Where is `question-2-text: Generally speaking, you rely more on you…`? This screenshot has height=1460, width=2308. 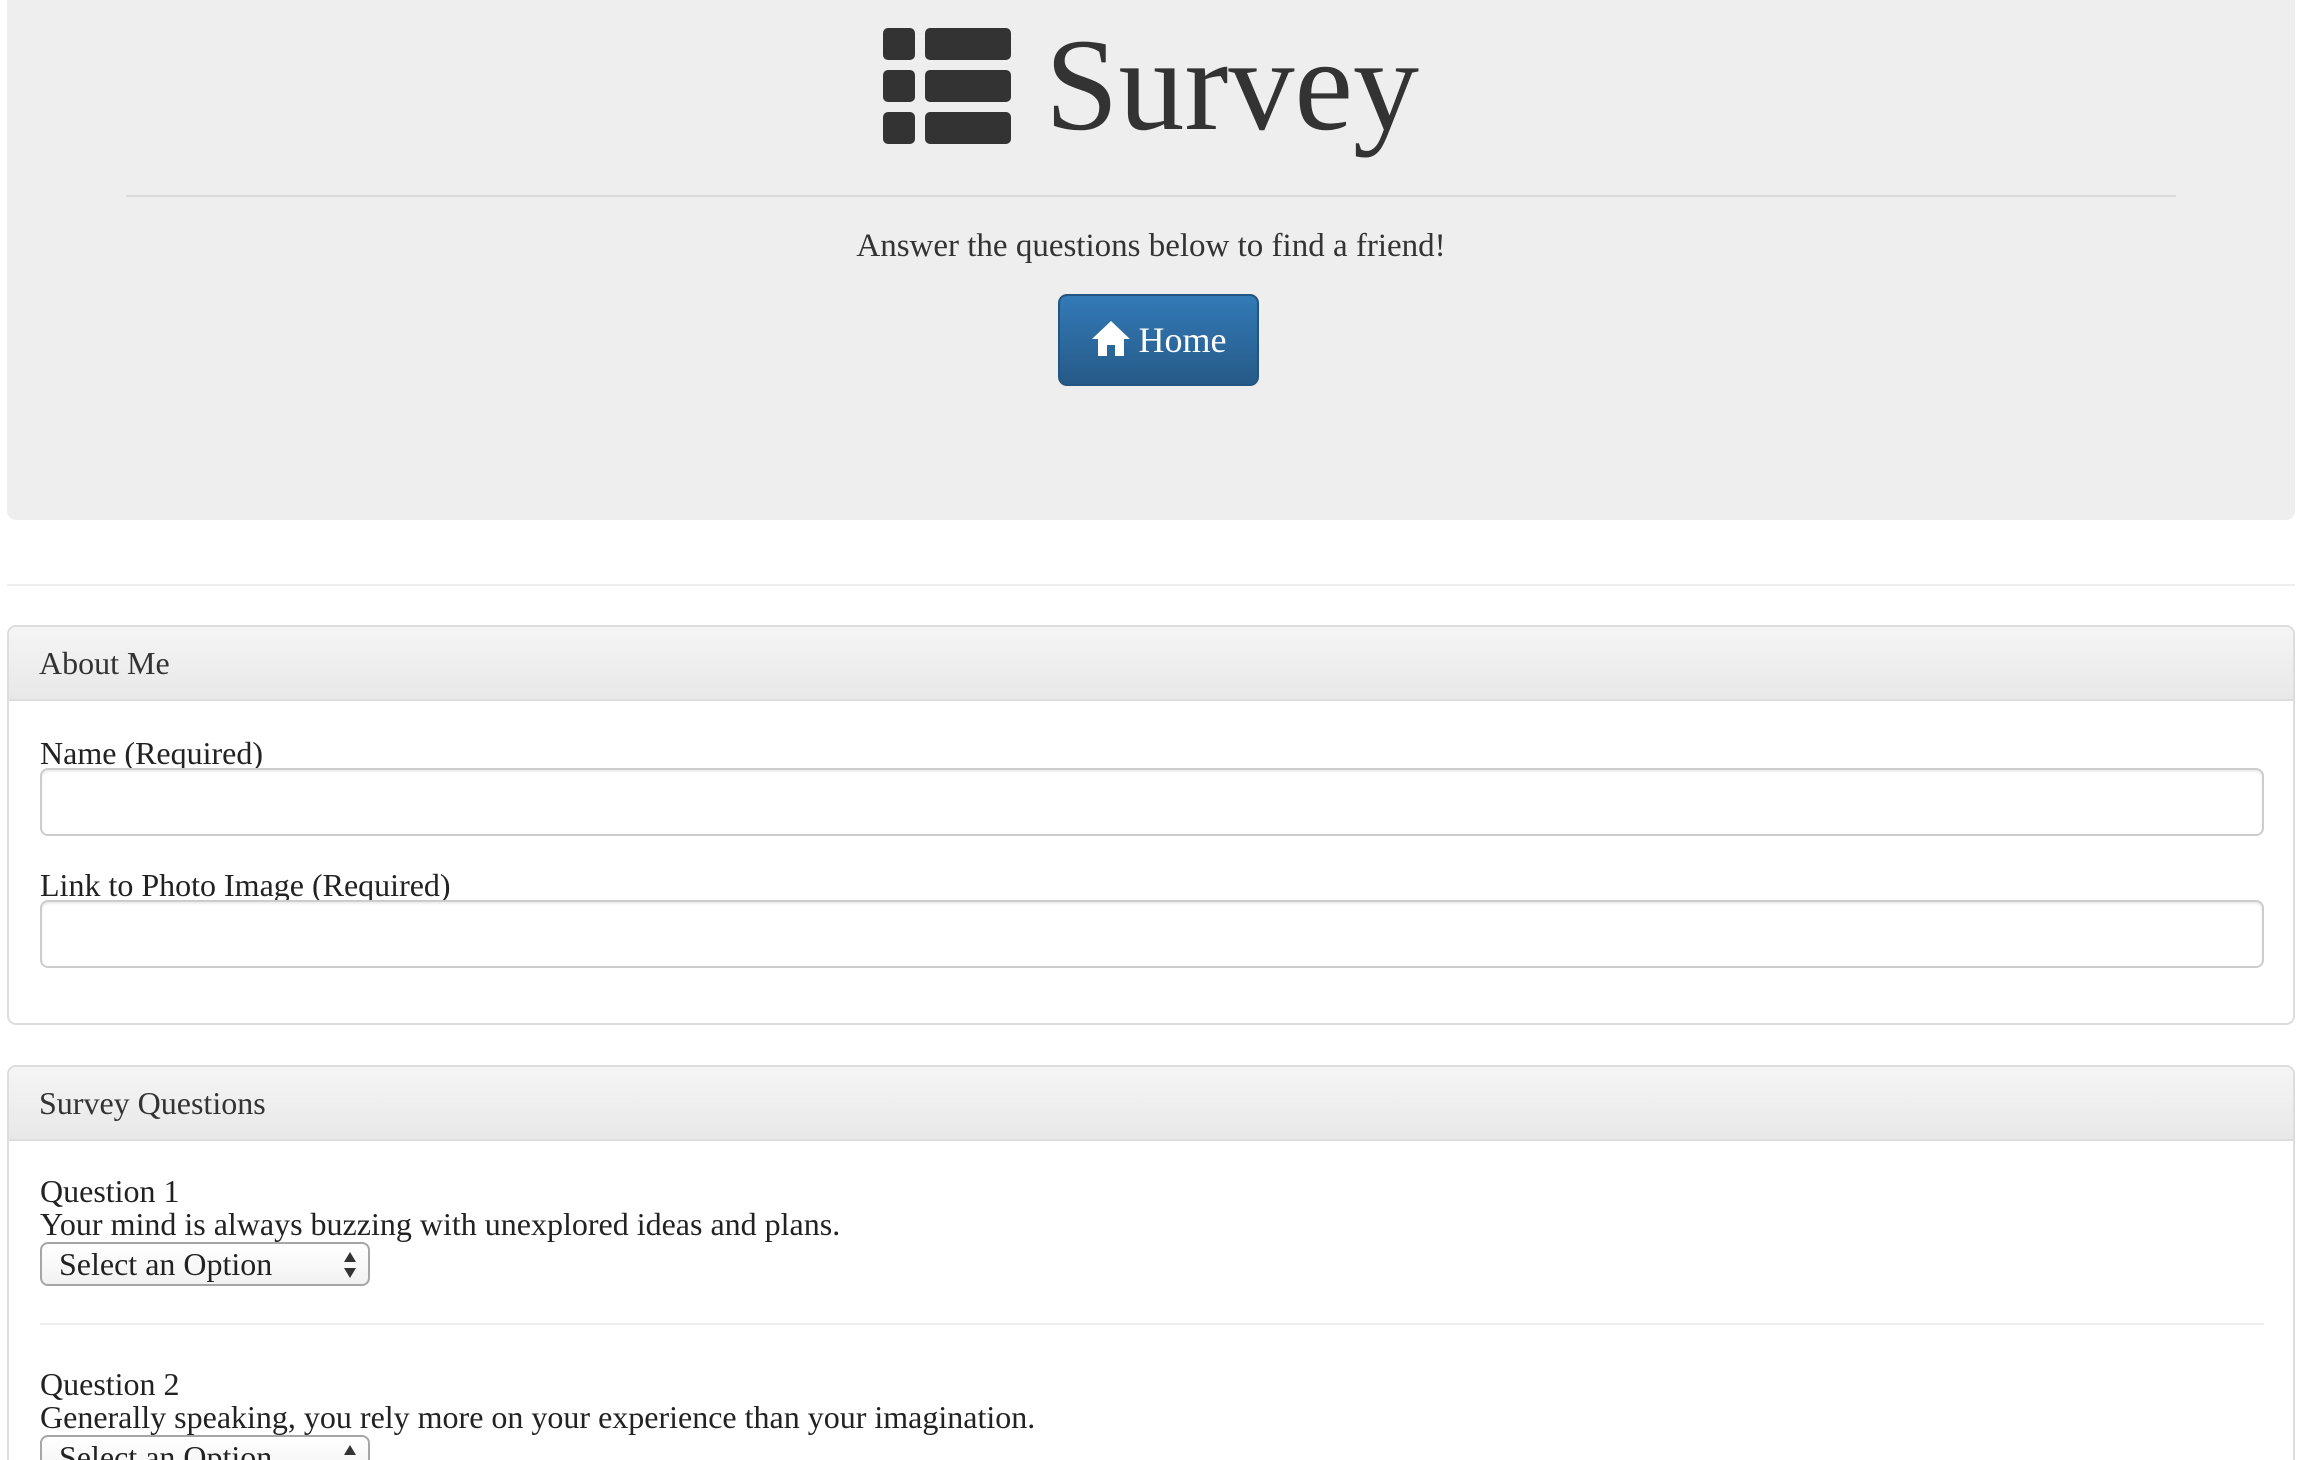 question-2-text: Generally speaking, you rely more on you… is located at coordinates (538, 1417).